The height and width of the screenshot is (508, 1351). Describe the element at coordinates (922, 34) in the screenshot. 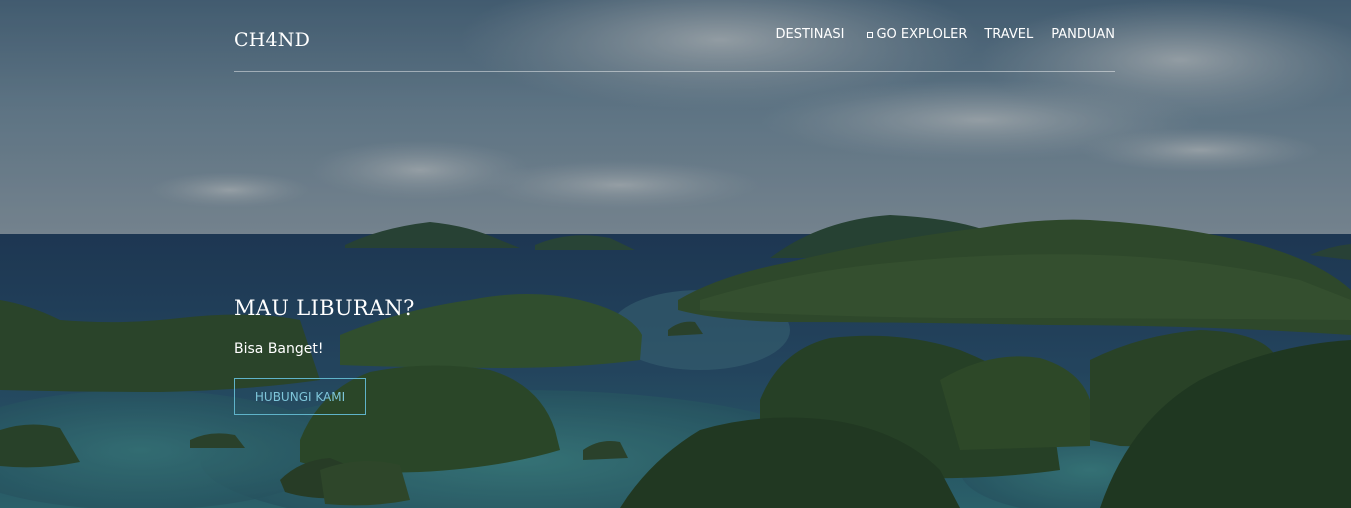

I see `nav-item-go-exploler-label: GO EXPLOLER` at that location.